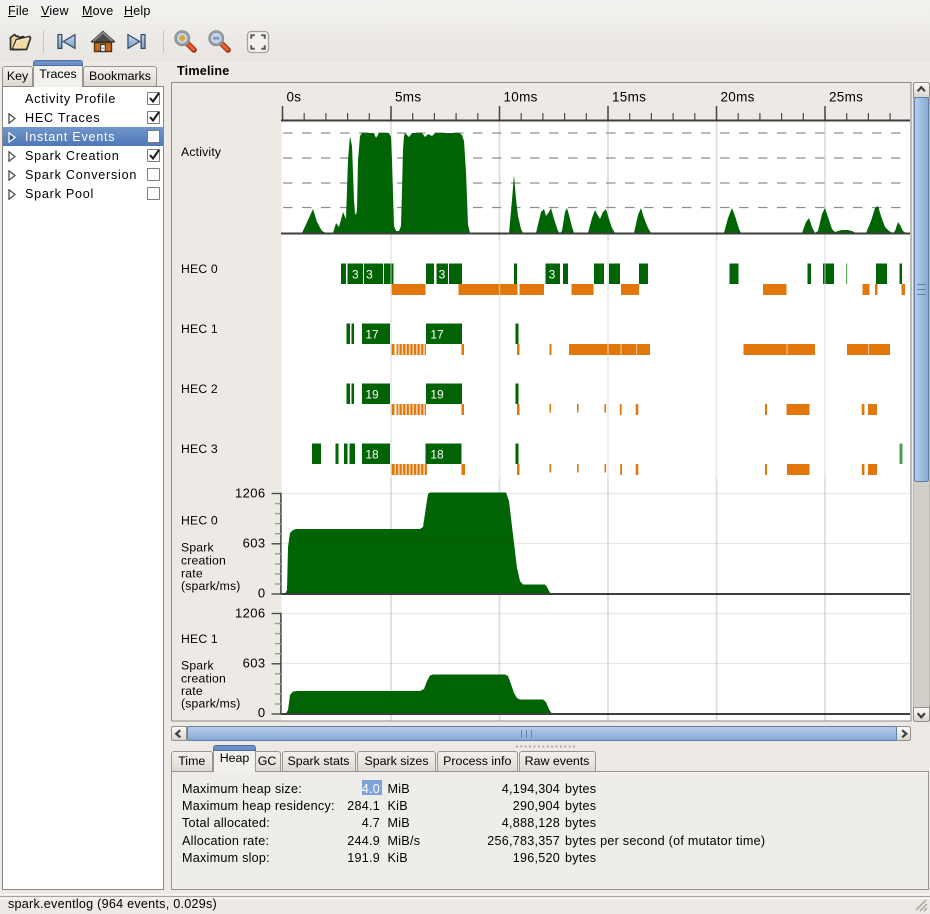  What do you see at coordinates (203, 561) in the screenshot?
I see `svg-text: creation` at bounding box center [203, 561].